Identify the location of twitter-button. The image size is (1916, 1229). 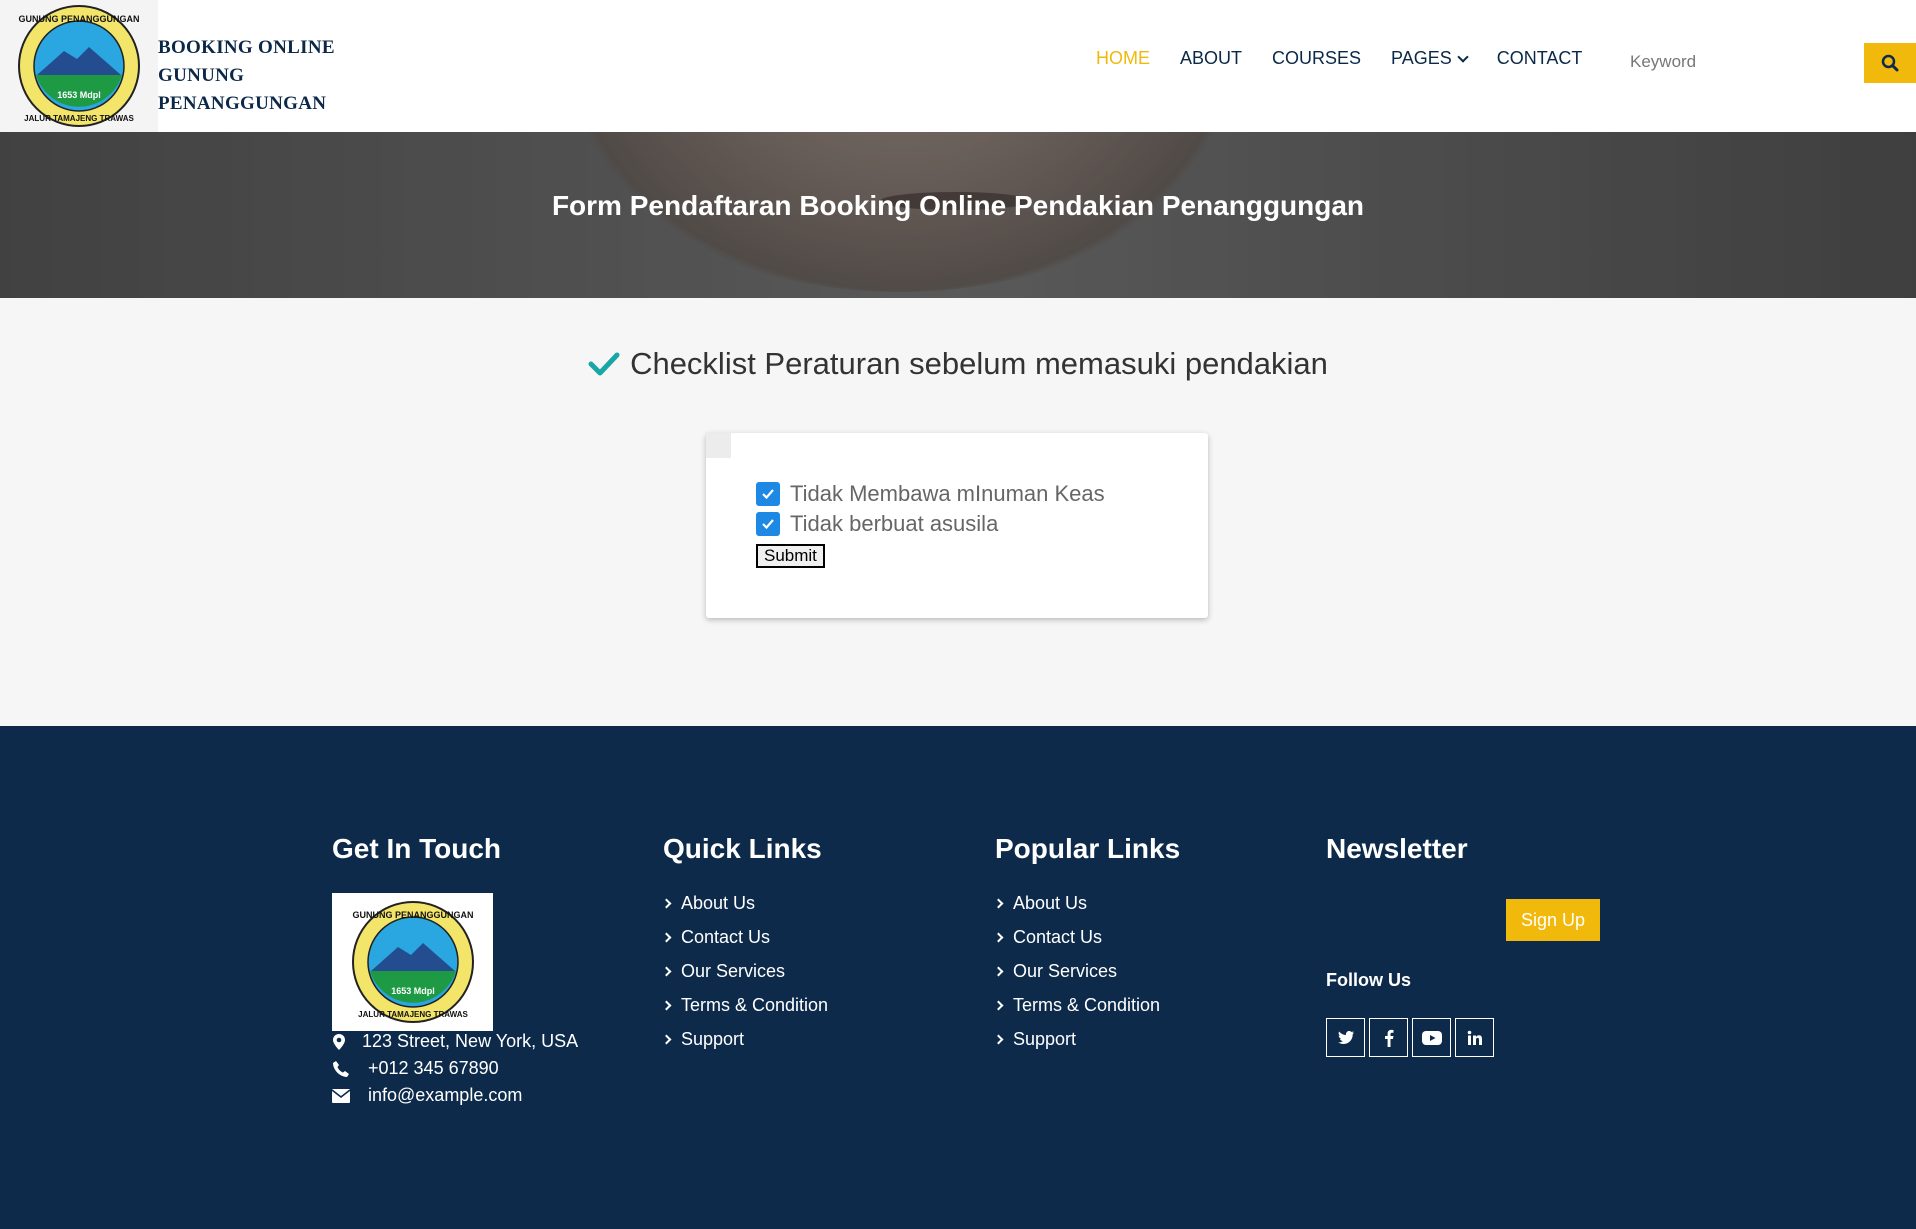
(1345, 1037).